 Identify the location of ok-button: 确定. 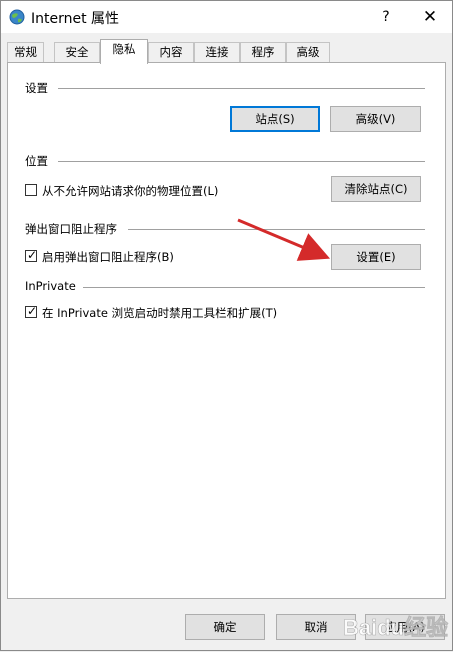
(225, 627).